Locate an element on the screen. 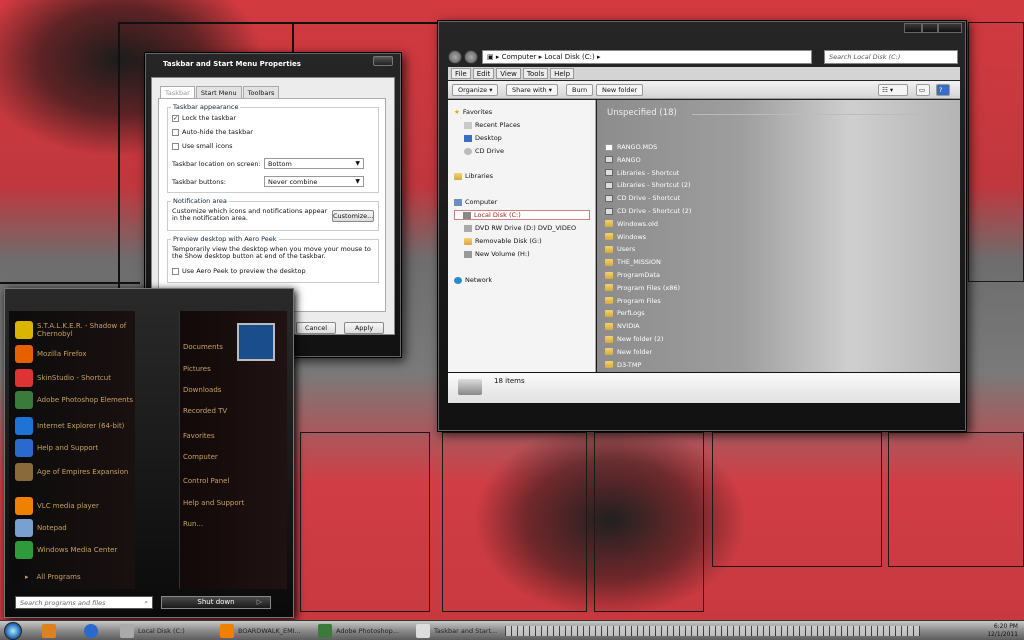 The image size is (1024, 640). place-item: Help and Support is located at coordinates (213, 503).